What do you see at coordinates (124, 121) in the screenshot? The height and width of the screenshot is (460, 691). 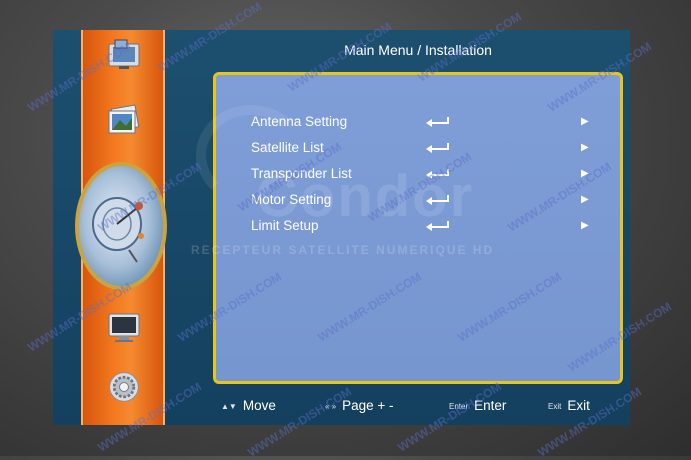 I see `photos-icon` at bounding box center [124, 121].